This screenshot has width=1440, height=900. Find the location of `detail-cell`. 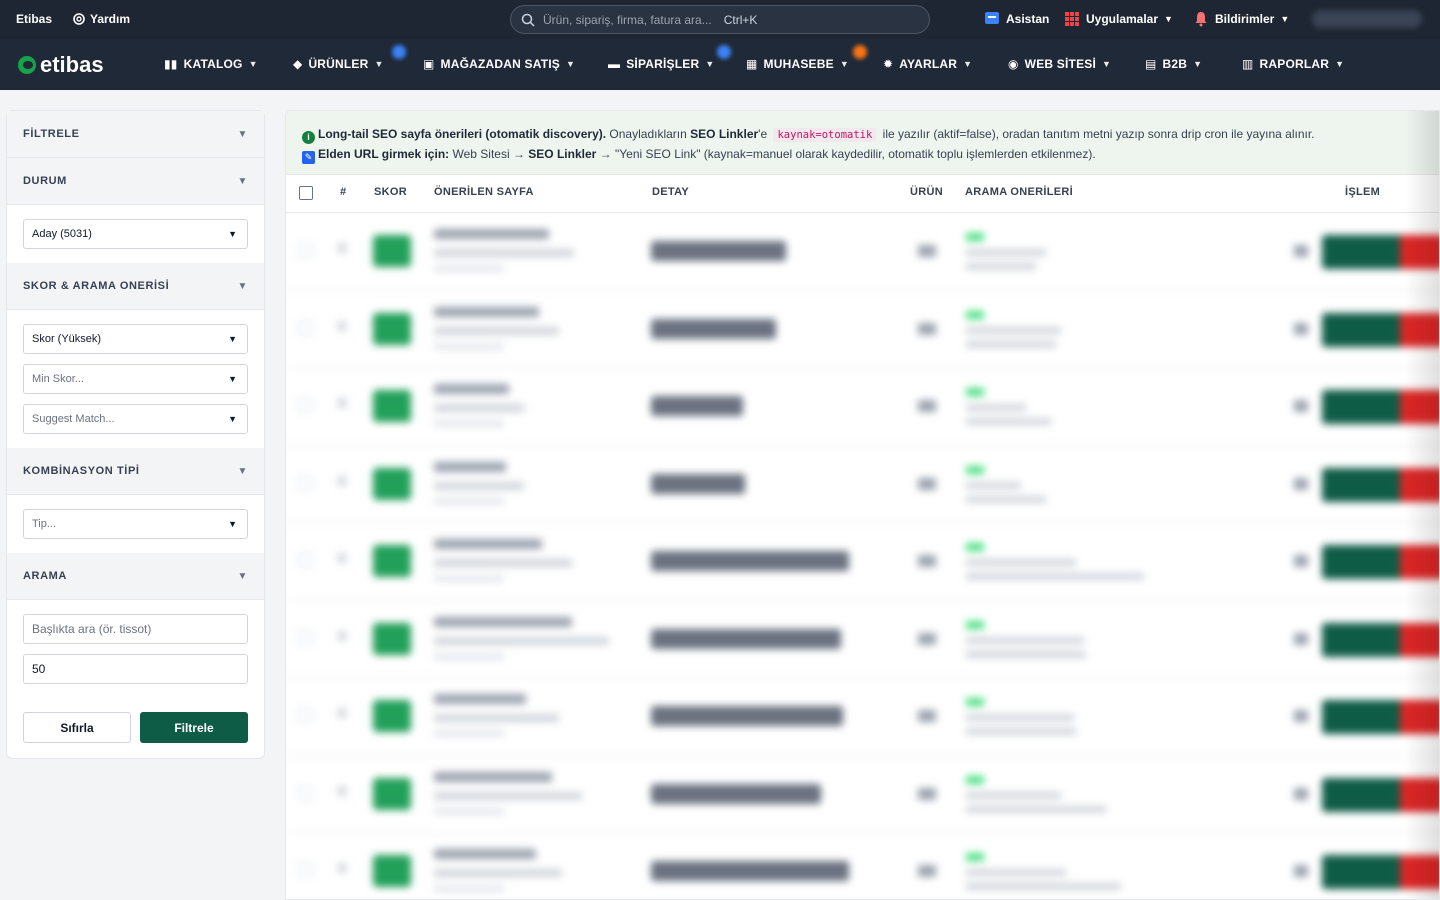

detail-cell is located at coordinates (697, 406).